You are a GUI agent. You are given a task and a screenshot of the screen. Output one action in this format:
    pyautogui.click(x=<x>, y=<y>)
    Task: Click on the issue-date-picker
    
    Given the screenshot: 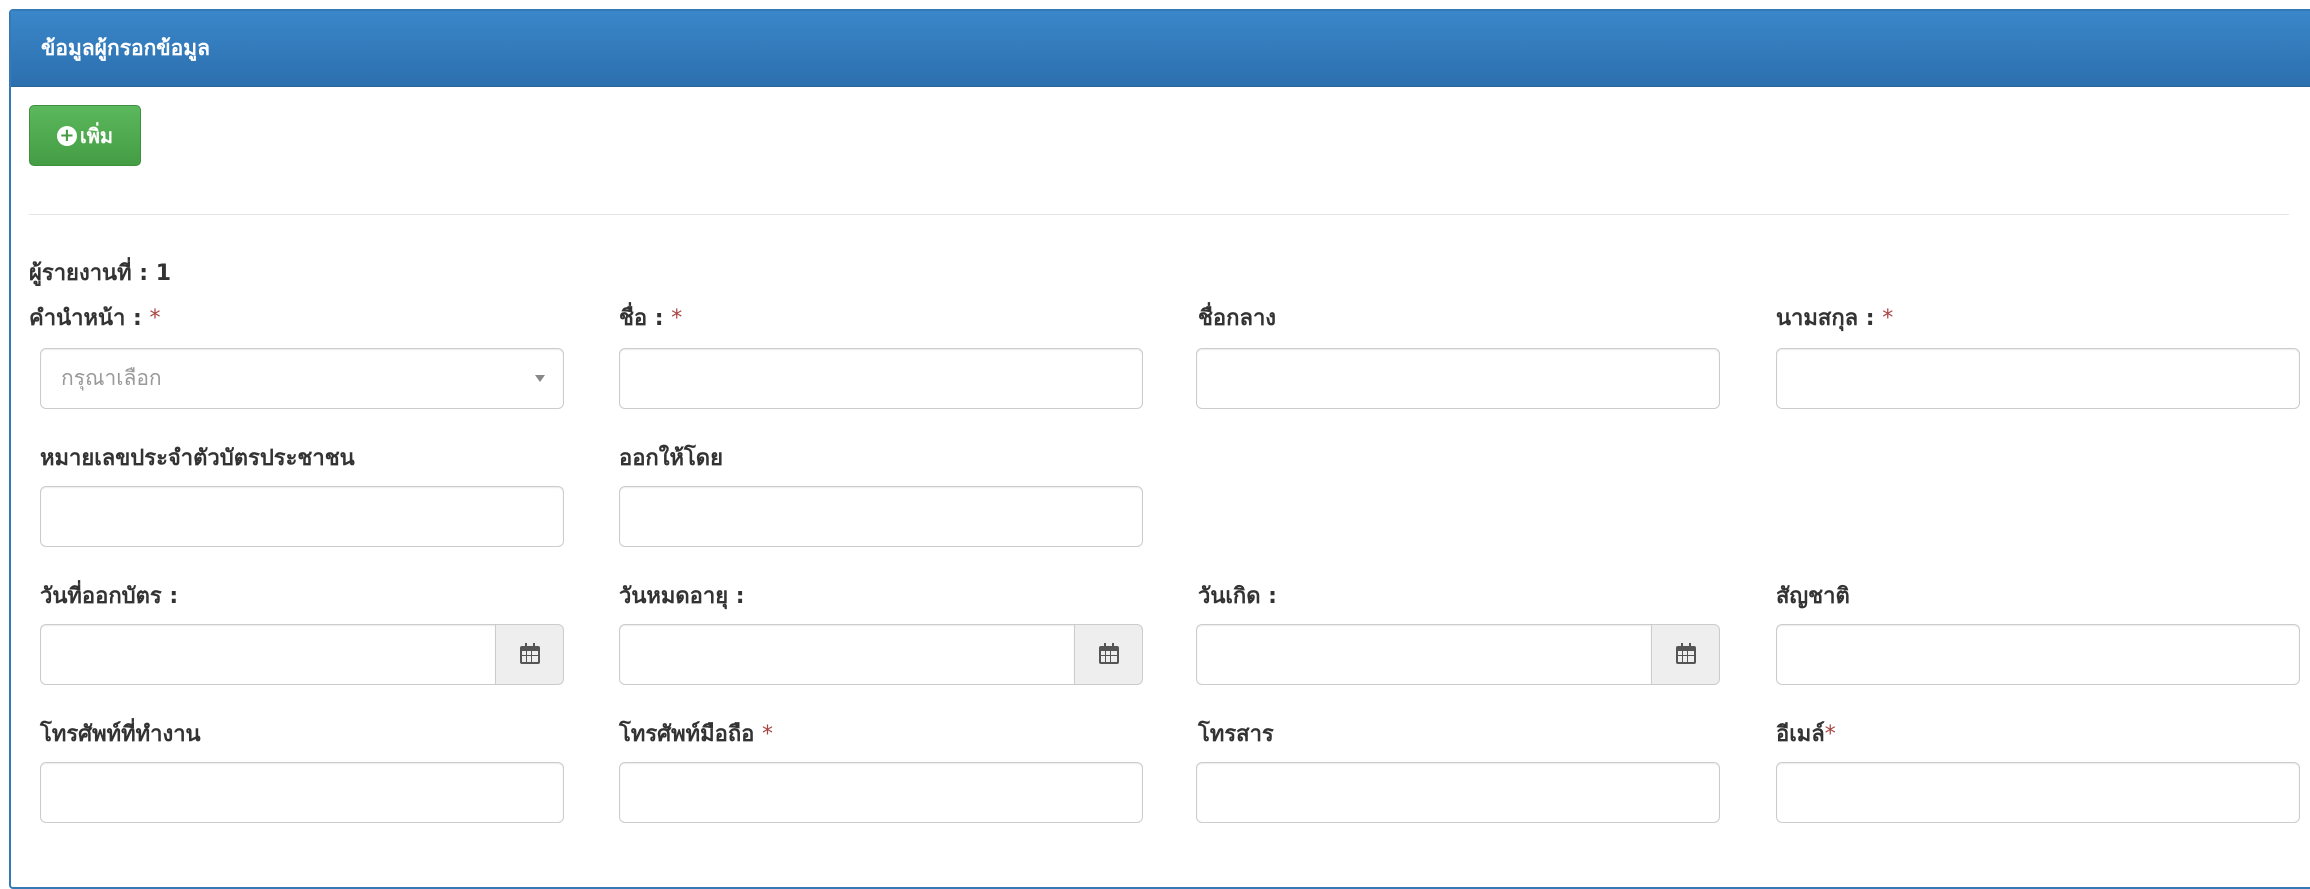 What is the action you would take?
    pyautogui.click(x=302, y=654)
    